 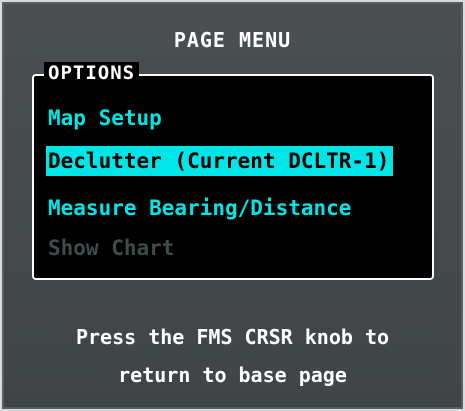 I want to click on menu-item-measure-bearing-distance: Measure Bearing/Distance, so click(x=199, y=208).